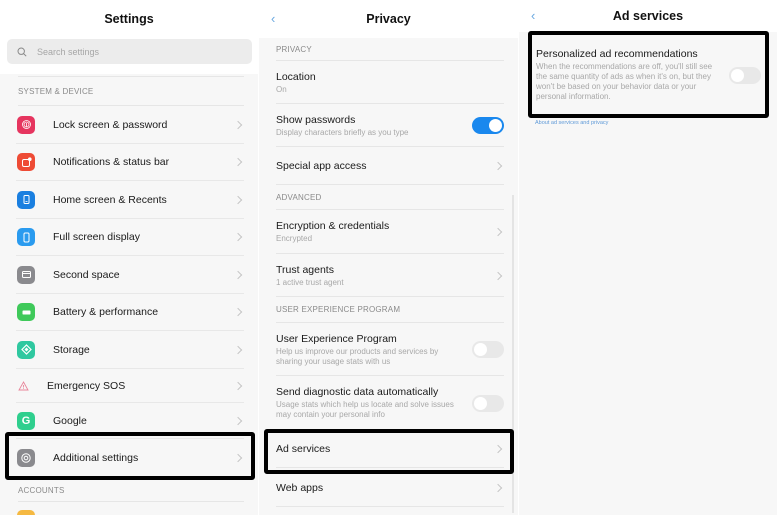 This screenshot has height=515, width=777. I want to click on settings-item-label: Home screen & Recents, so click(110, 199).